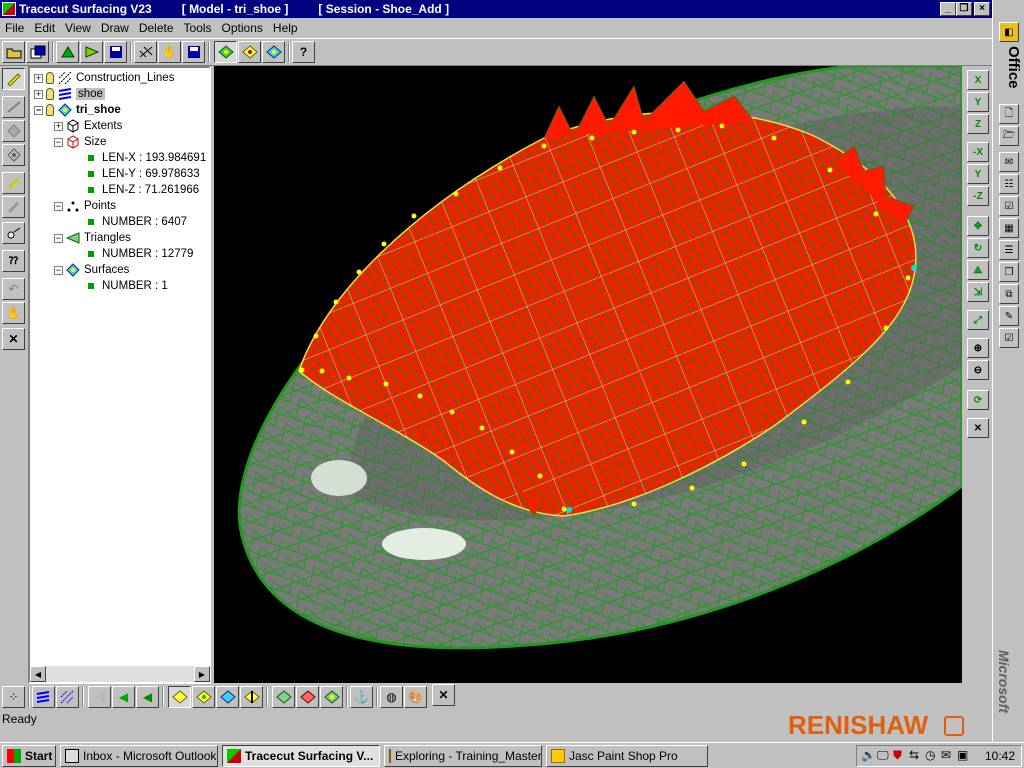 This screenshot has width=1024, height=768. What do you see at coordinates (1009, 184) in the screenshot?
I see `contacts-icon: ☷` at bounding box center [1009, 184].